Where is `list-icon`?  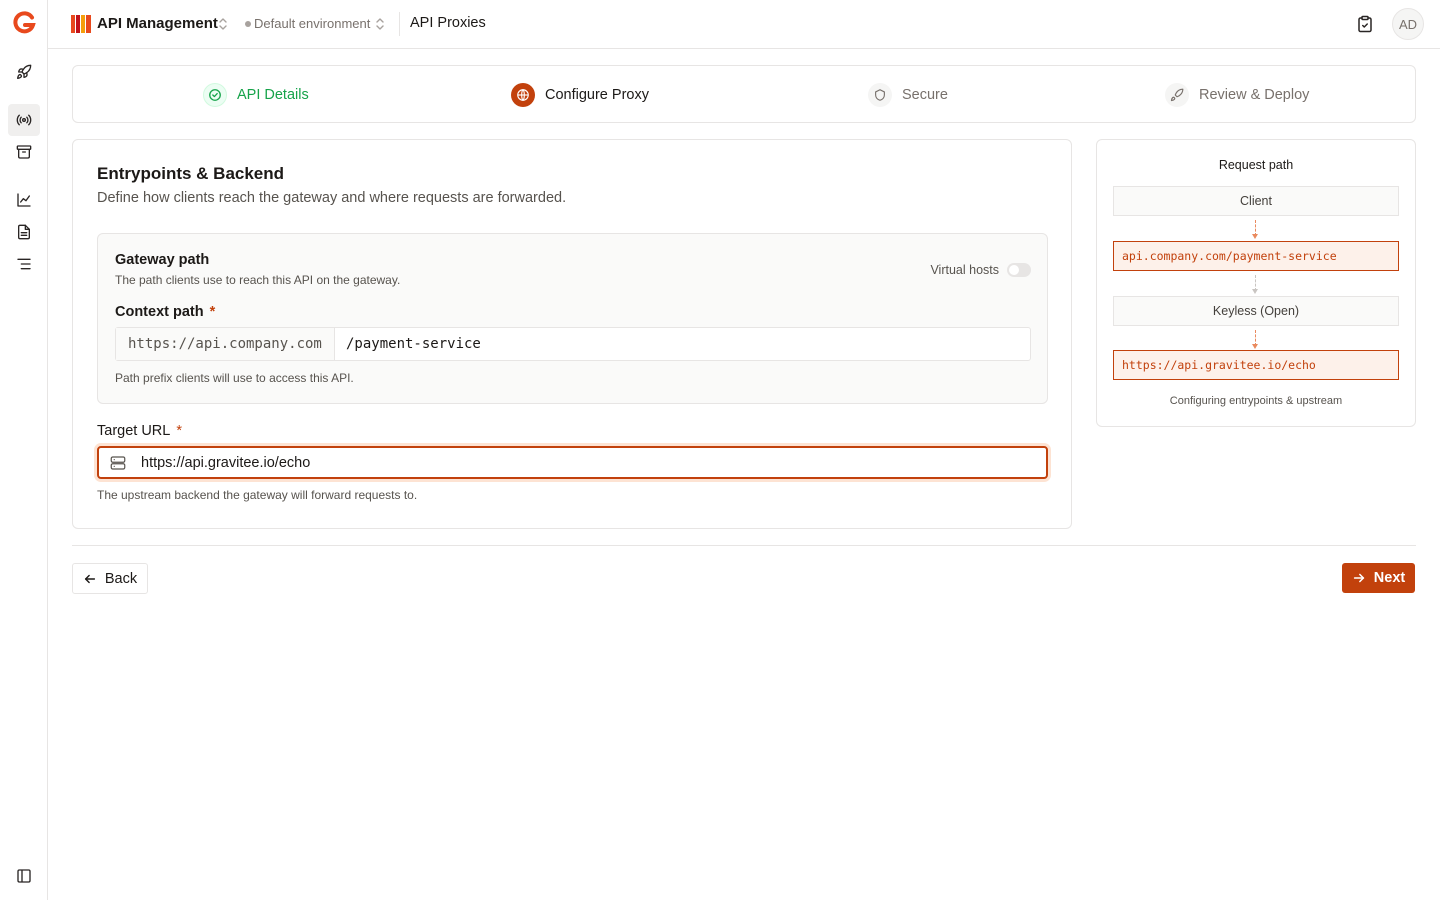 list-icon is located at coordinates (24, 264).